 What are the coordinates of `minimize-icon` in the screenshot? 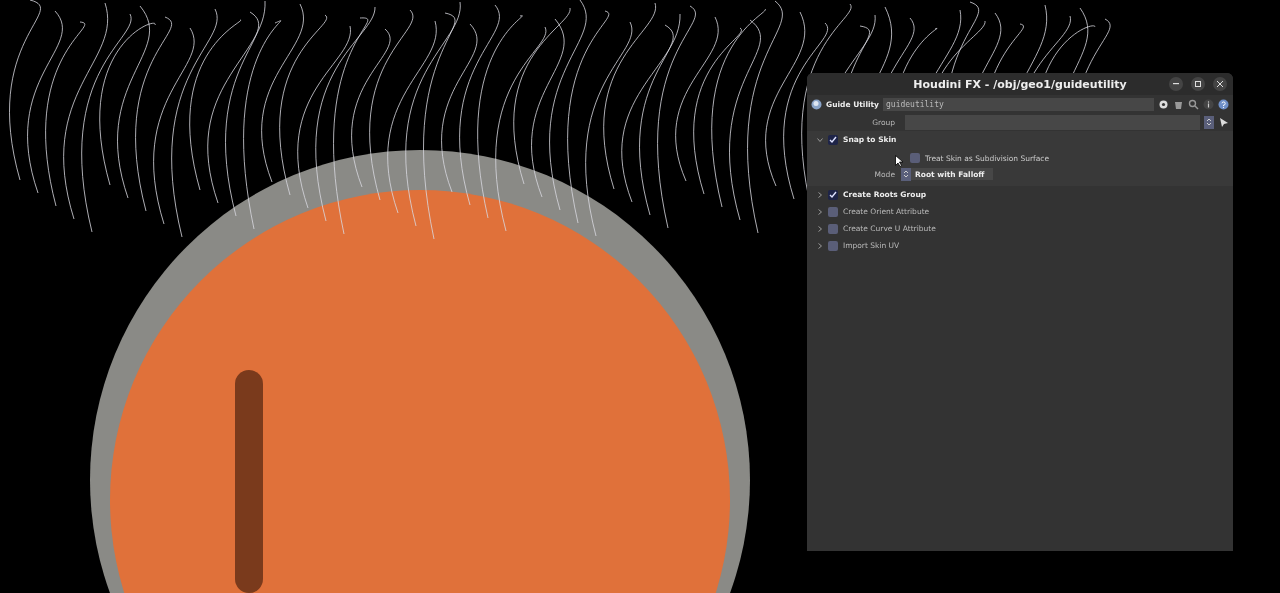 It's located at (1176, 84).